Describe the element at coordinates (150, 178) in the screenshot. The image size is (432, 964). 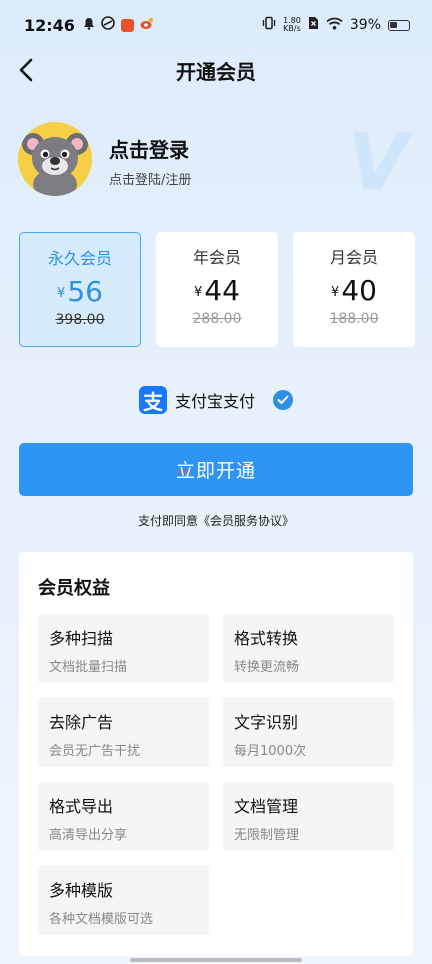
I see `login-subtitle: 点击登陆/注册` at that location.